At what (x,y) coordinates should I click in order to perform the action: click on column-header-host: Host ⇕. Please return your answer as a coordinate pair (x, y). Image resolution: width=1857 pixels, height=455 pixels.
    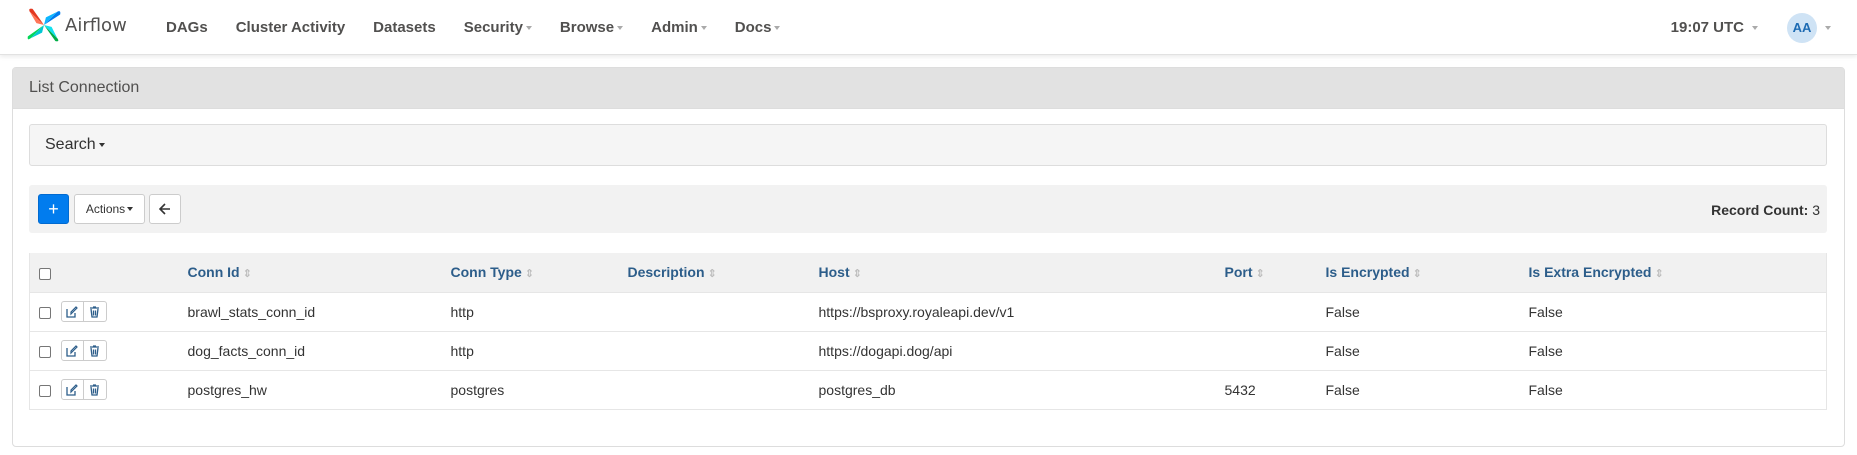
    Looking at the image, I should click on (1021, 273).